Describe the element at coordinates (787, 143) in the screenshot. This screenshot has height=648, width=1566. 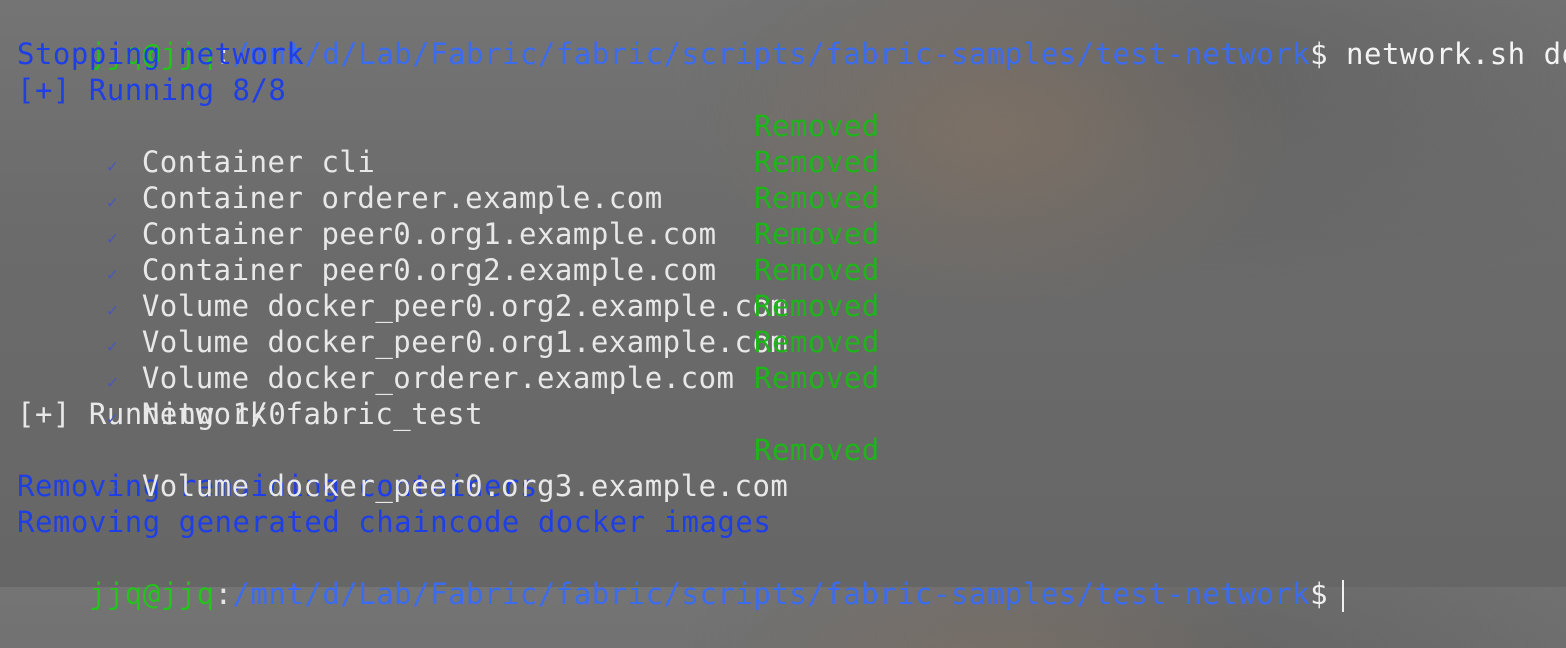
I see `list-item: ✓ Container cli Removed` at that location.